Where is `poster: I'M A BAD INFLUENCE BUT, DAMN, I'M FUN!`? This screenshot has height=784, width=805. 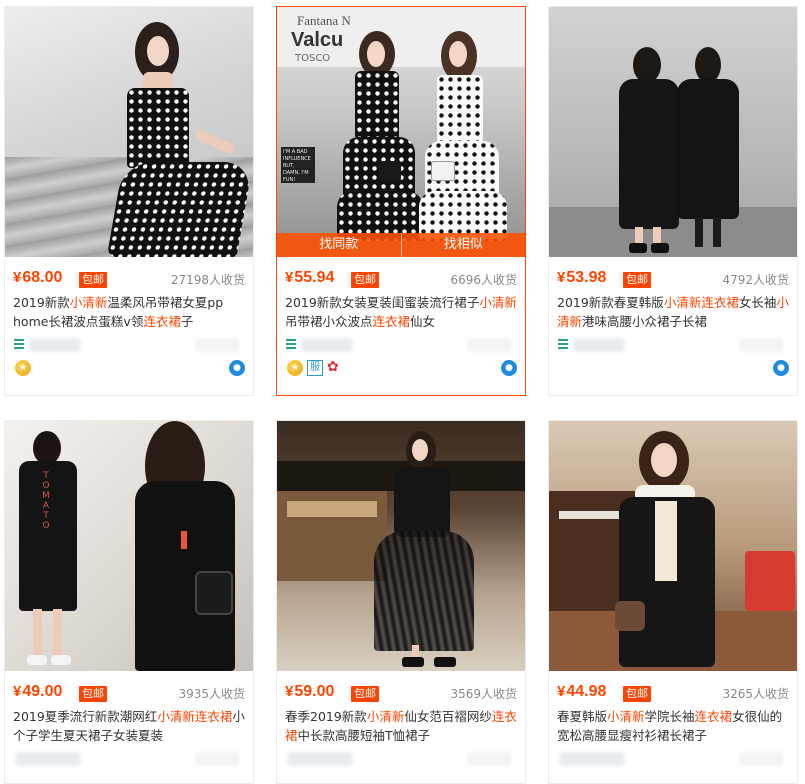
poster: I'M A BAD INFLUENCE BUT, DAMN, I'M FUN! is located at coordinates (298, 165).